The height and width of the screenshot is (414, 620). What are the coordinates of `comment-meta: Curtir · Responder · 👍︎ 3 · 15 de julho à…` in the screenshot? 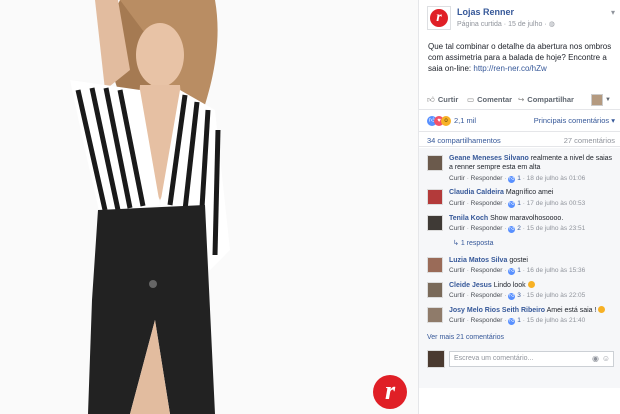 It's located at (517, 296).